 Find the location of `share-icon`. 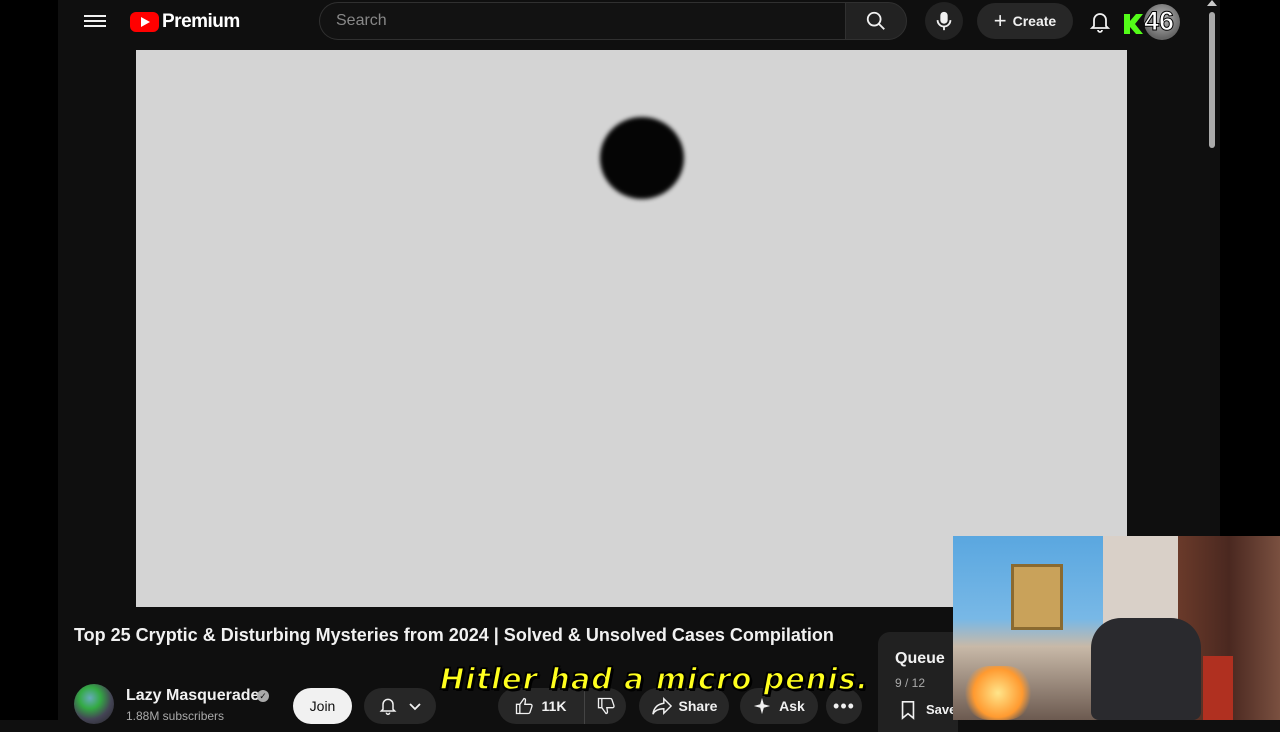

share-icon is located at coordinates (661, 706).